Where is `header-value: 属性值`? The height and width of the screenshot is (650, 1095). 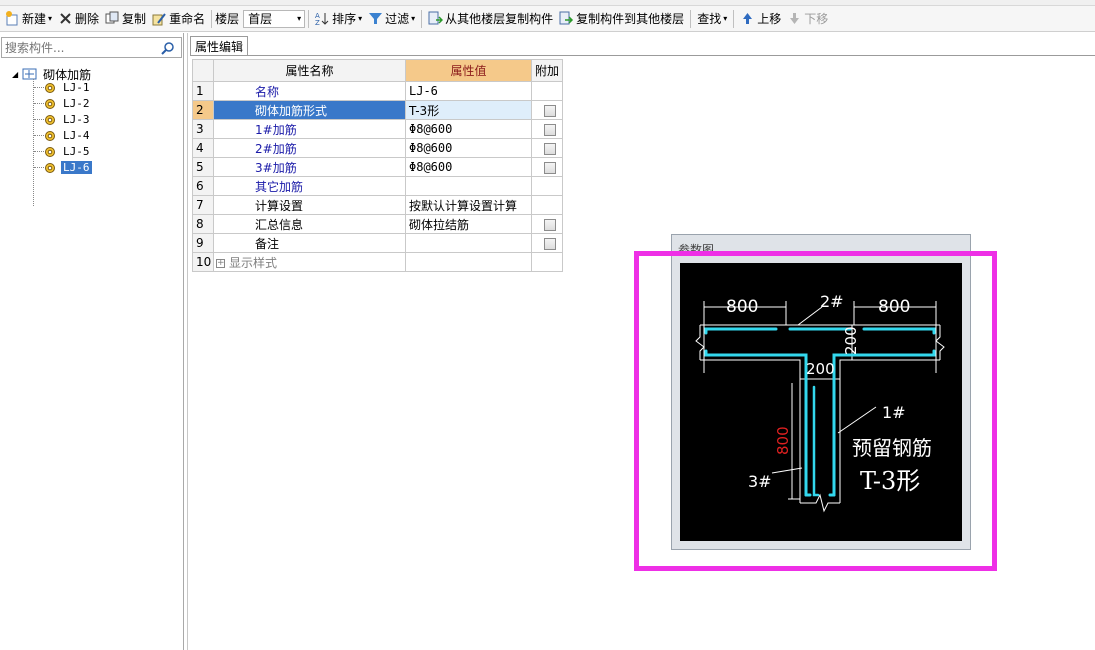 header-value: 属性值 is located at coordinates (468, 70).